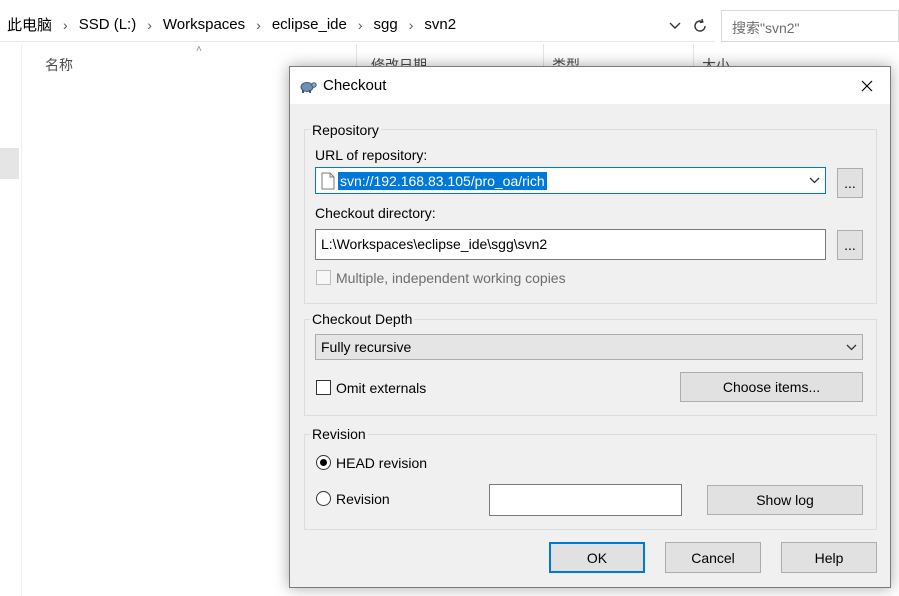 The height and width of the screenshot is (596, 899). I want to click on url-combobox: svn://192.168.83.105/pro_oa/rich, so click(570, 180).